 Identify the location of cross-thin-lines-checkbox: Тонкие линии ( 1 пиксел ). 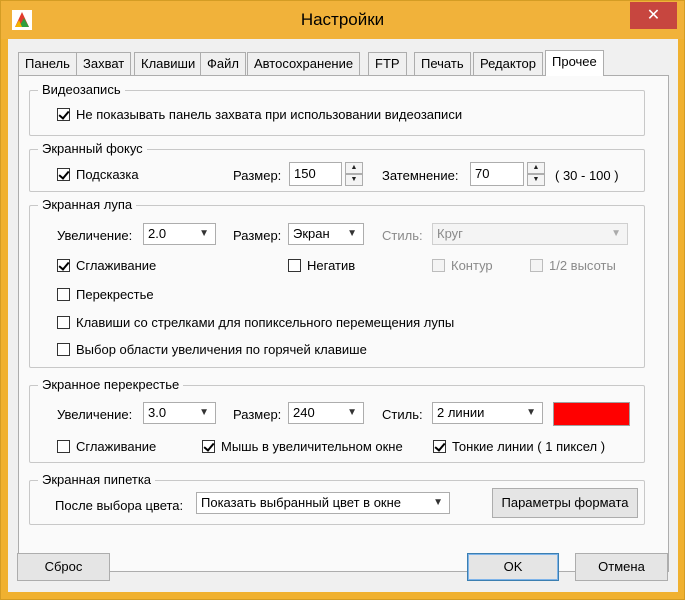
(526, 446).